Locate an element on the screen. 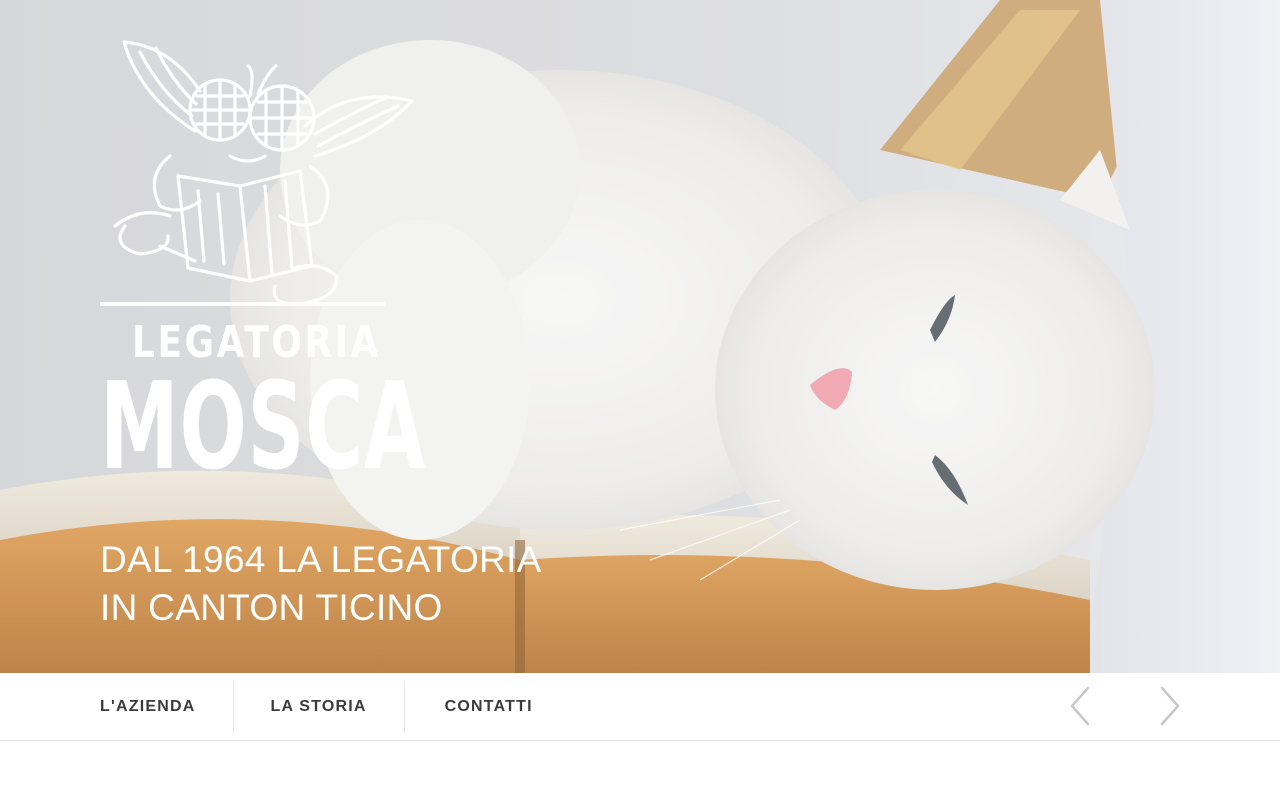 This screenshot has height=800, width=1280. slider-prev-button is located at coordinates (1080, 706).